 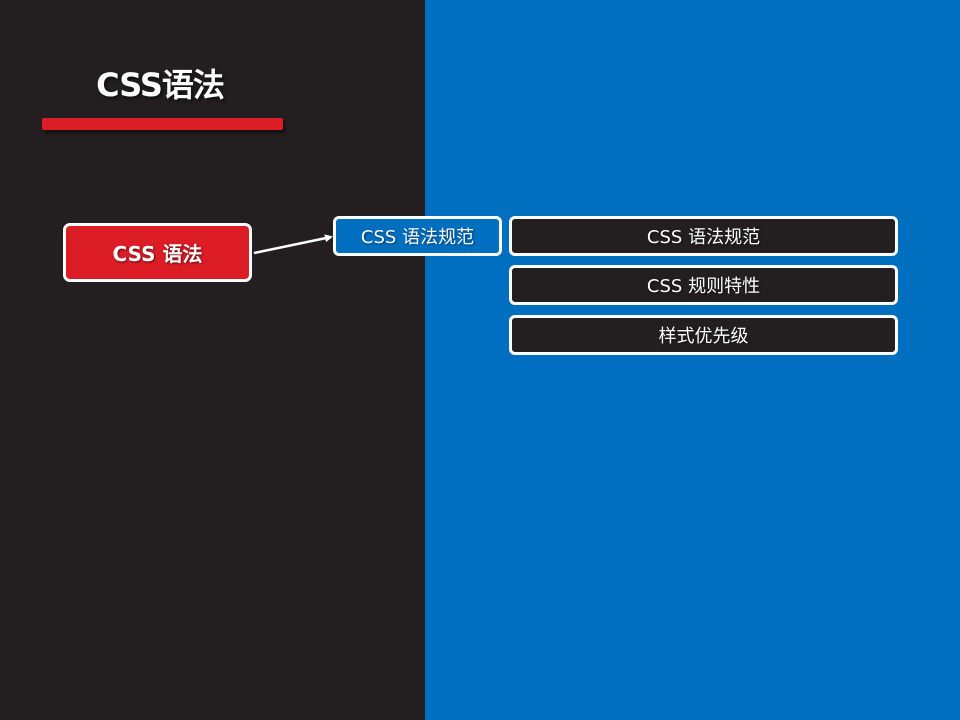 What do you see at coordinates (162, 124) in the screenshot?
I see `title-underline` at bounding box center [162, 124].